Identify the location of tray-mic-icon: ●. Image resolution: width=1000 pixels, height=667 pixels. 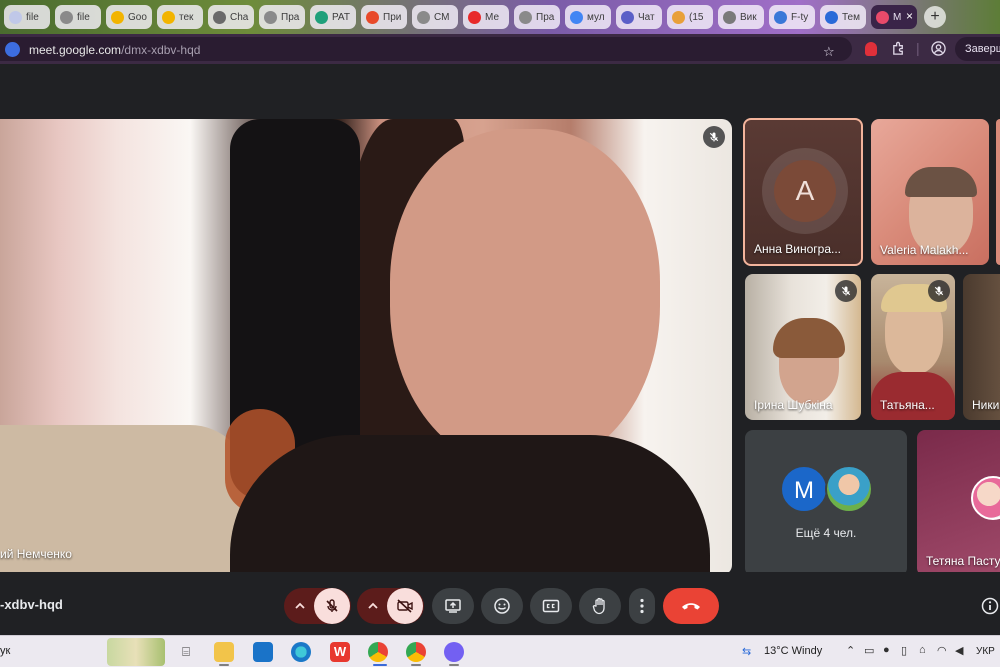
(886, 650).